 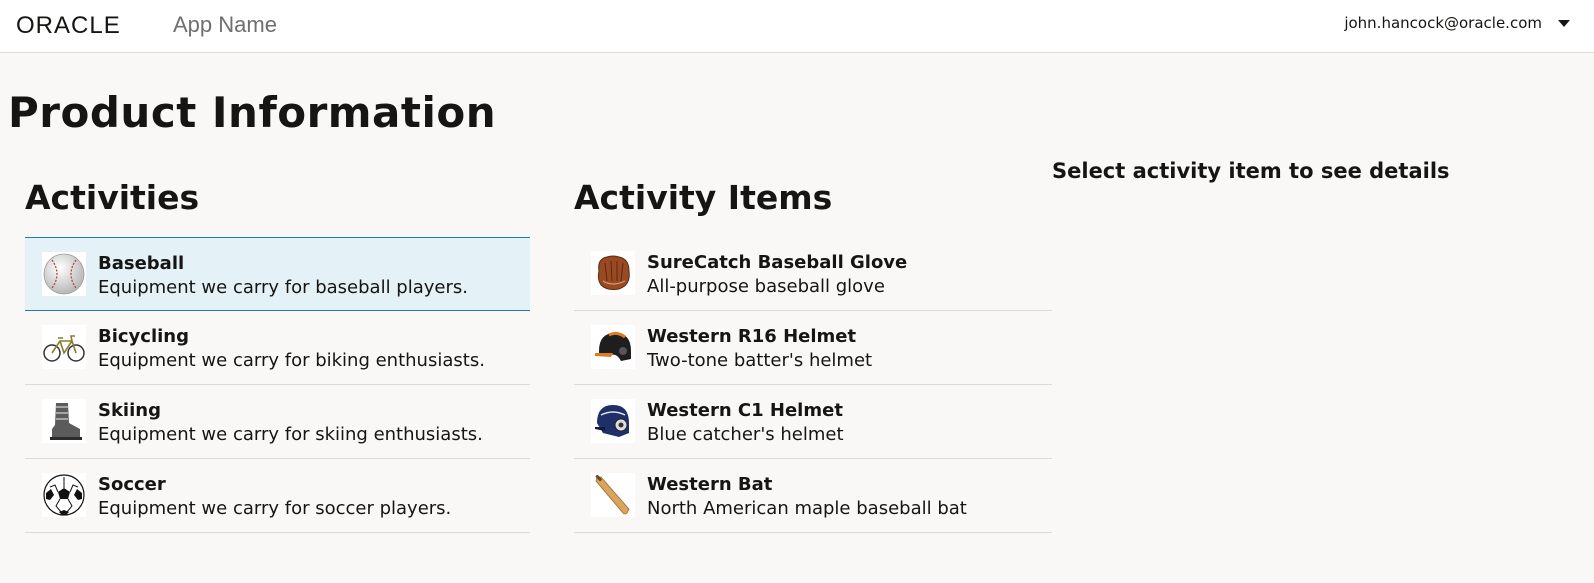 What do you see at coordinates (275, 508) in the screenshot?
I see `activity-description: Equipment we carry for soccer players.` at bounding box center [275, 508].